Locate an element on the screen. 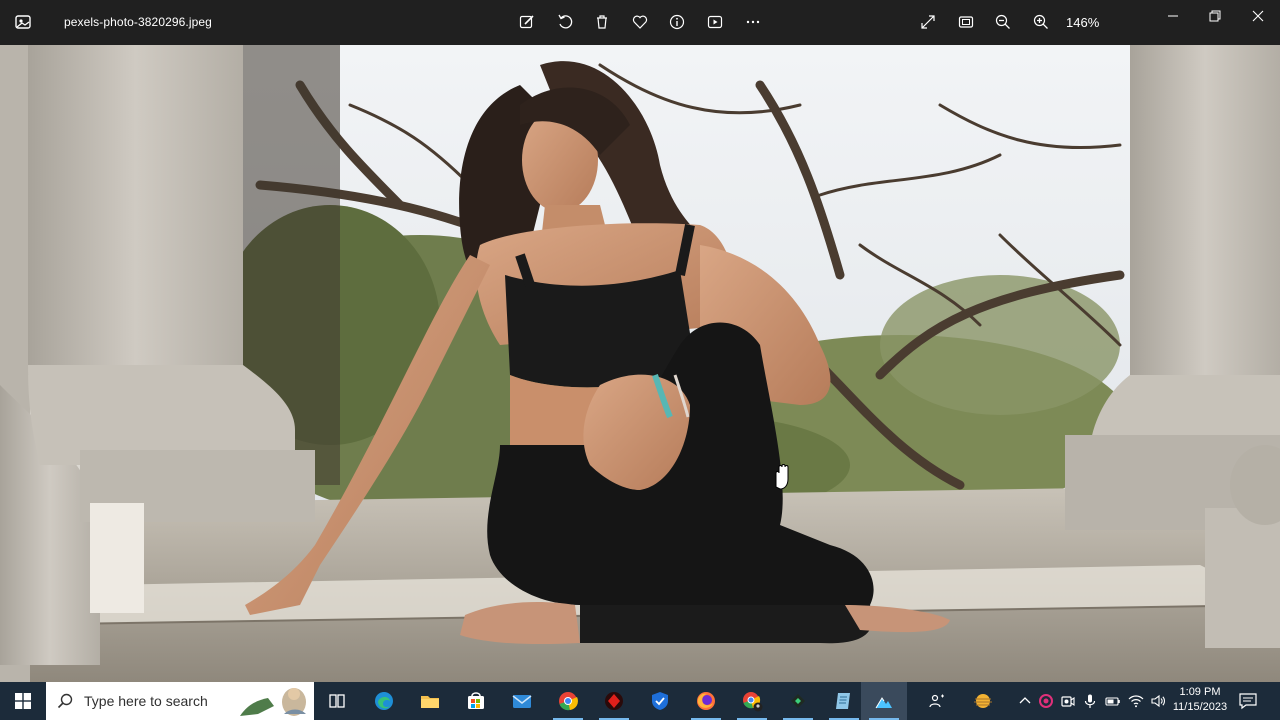 Image resolution: width=1280 pixels, height=720 pixels. search-highlight-art is located at coordinates (273, 702).